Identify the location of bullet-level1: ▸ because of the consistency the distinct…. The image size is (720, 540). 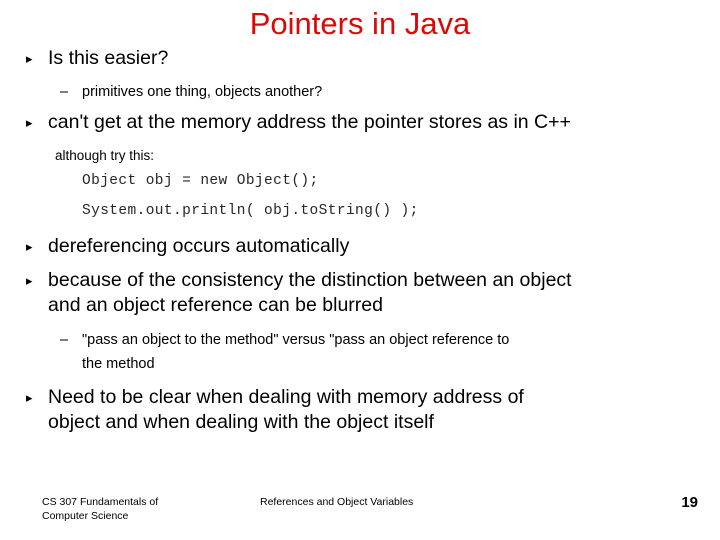
(299, 280).